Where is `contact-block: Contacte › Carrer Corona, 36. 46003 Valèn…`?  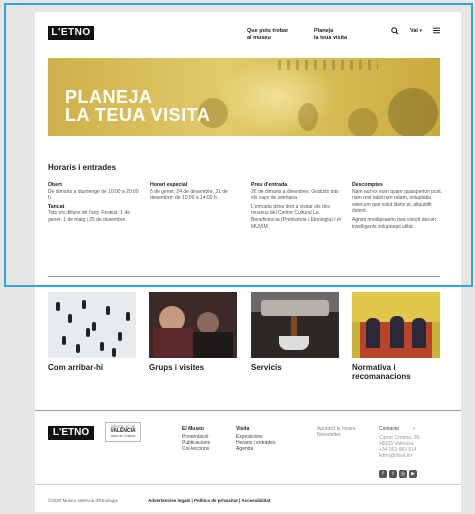
contact-block: Contacte › Carrer Corona, 36. 46003 Valèn… is located at coordinates (409, 442).